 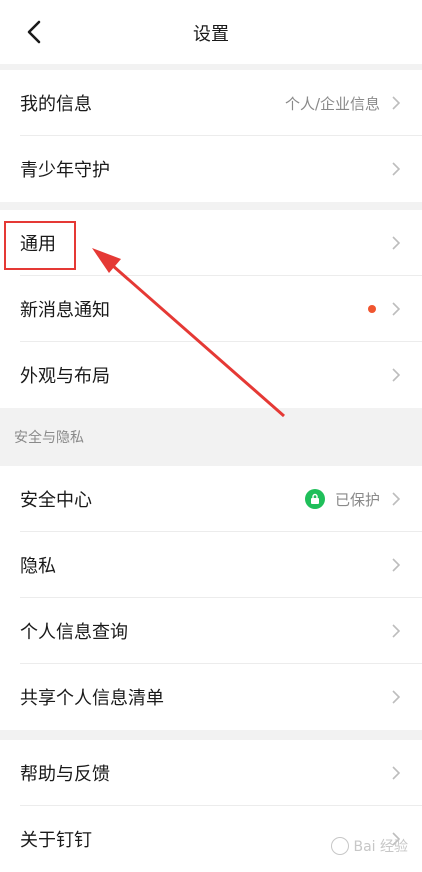 I want to click on row-label: 青少年守护, so click(x=65, y=170).